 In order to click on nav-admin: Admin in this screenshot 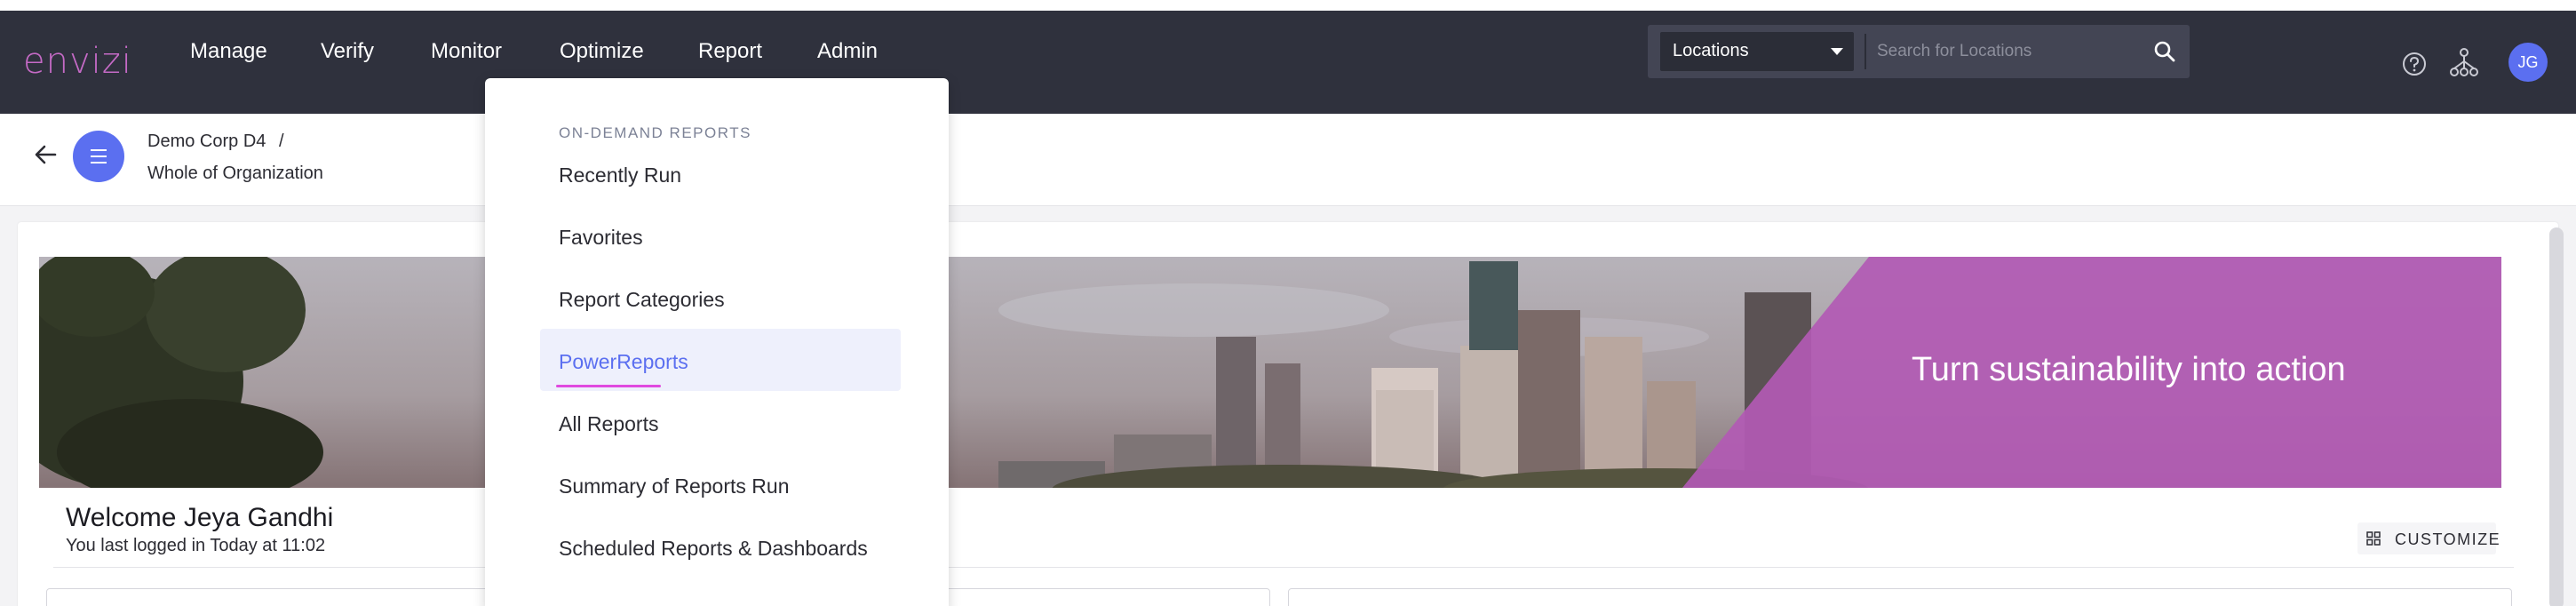, I will do `click(847, 51)`.